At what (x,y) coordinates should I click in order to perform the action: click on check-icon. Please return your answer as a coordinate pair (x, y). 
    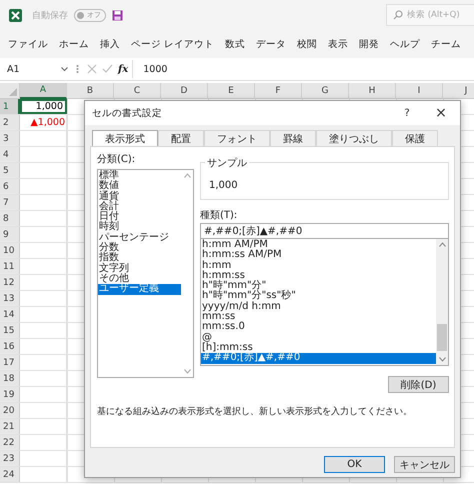
    Looking at the image, I should click on (107, 69).